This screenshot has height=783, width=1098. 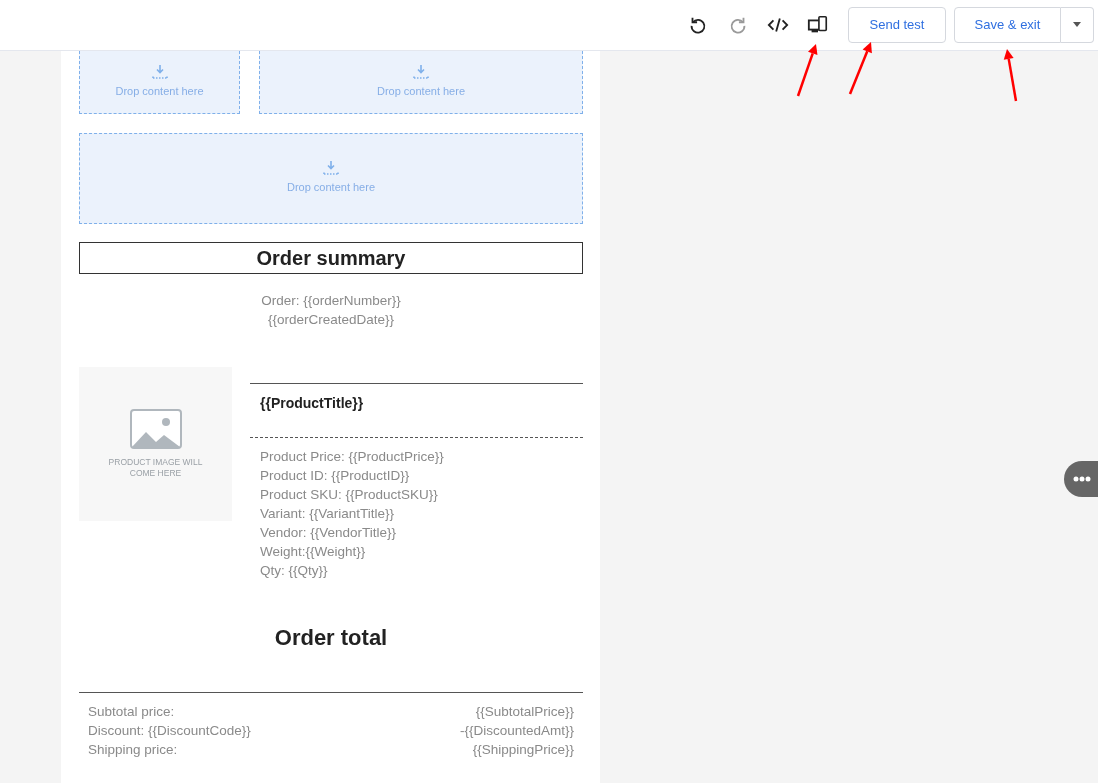 I want to click on product-detail-text: Product Price: {{ProductPrice}}, so click(x=352, y=457).